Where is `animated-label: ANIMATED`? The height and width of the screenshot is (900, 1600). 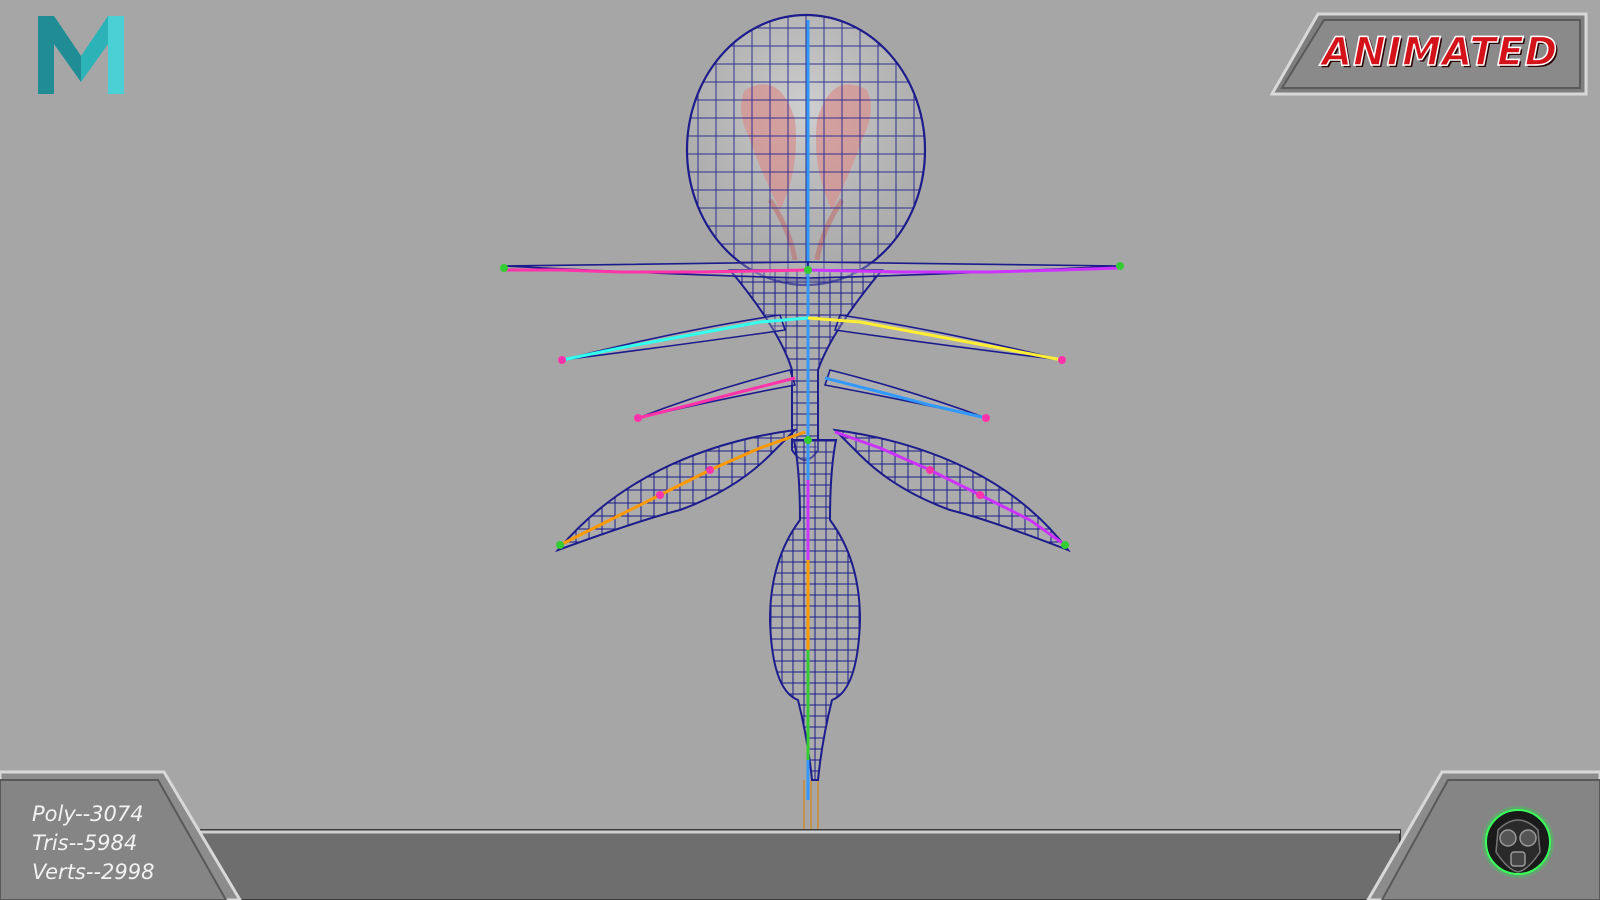
animated-label: ANIMATED is located at coordinates (1440, 52).